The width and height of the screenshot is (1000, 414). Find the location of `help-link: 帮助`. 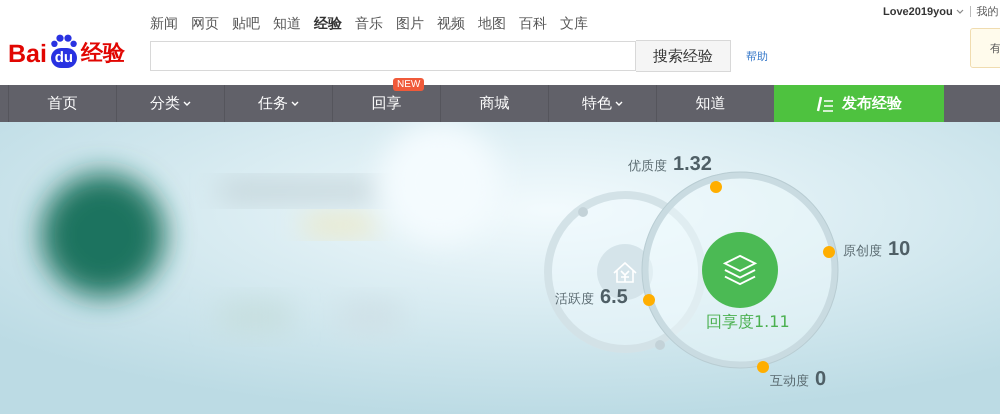

help-link: 帮助 is located at coordinates (757, 56).